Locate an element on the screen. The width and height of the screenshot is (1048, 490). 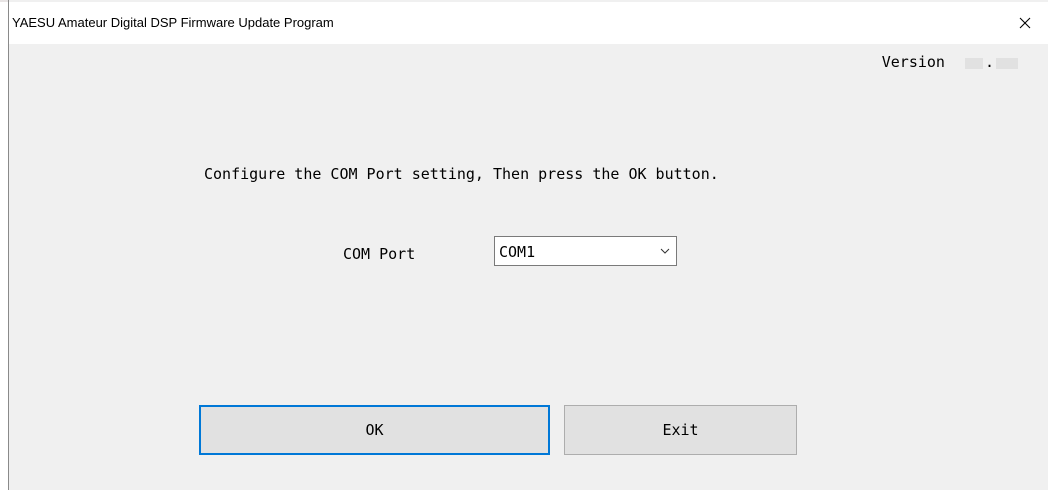
com-port-selected-value: COM1 is located at coordinates (517, 252).